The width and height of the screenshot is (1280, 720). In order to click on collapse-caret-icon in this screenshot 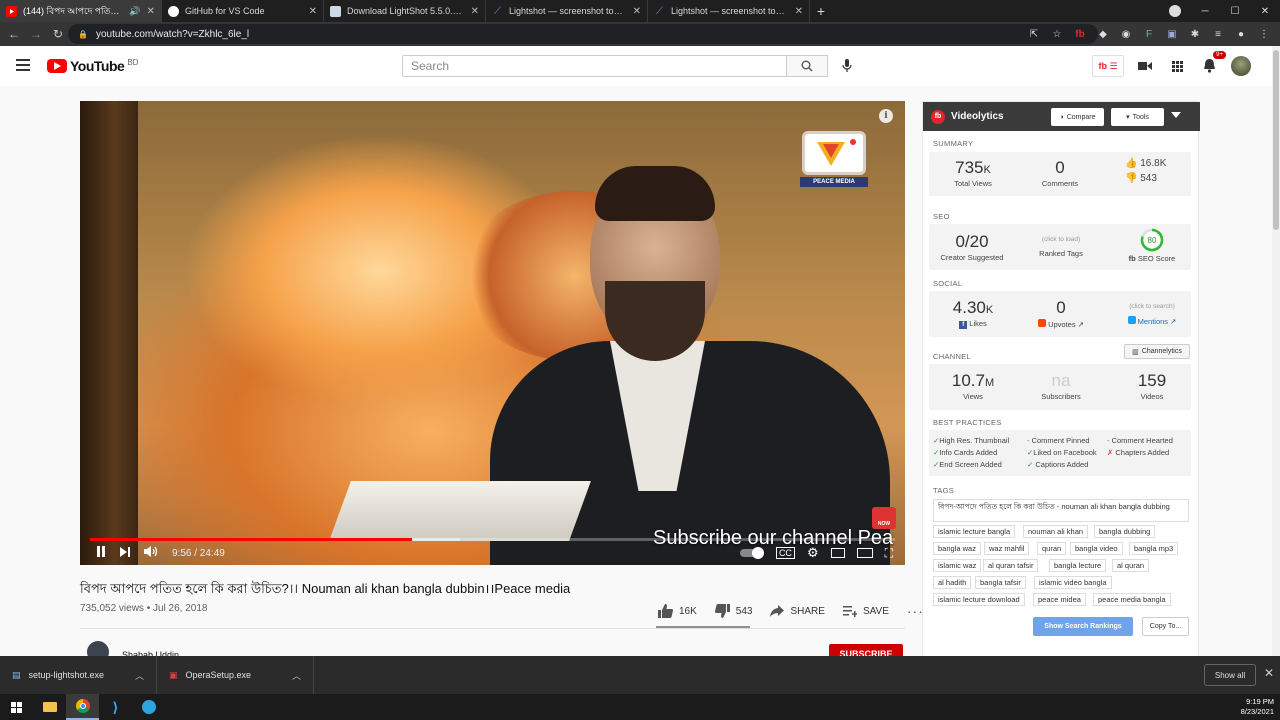, I will do `click(1176, 115)`.